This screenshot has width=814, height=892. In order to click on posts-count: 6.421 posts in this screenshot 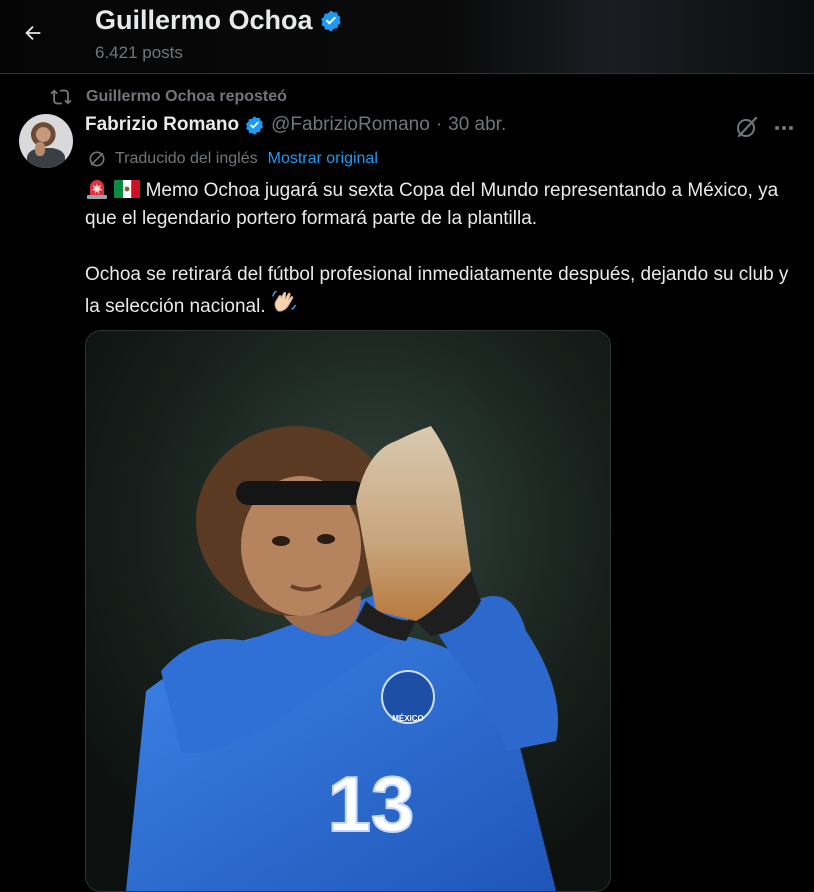, I will do `click(139, 52)`.